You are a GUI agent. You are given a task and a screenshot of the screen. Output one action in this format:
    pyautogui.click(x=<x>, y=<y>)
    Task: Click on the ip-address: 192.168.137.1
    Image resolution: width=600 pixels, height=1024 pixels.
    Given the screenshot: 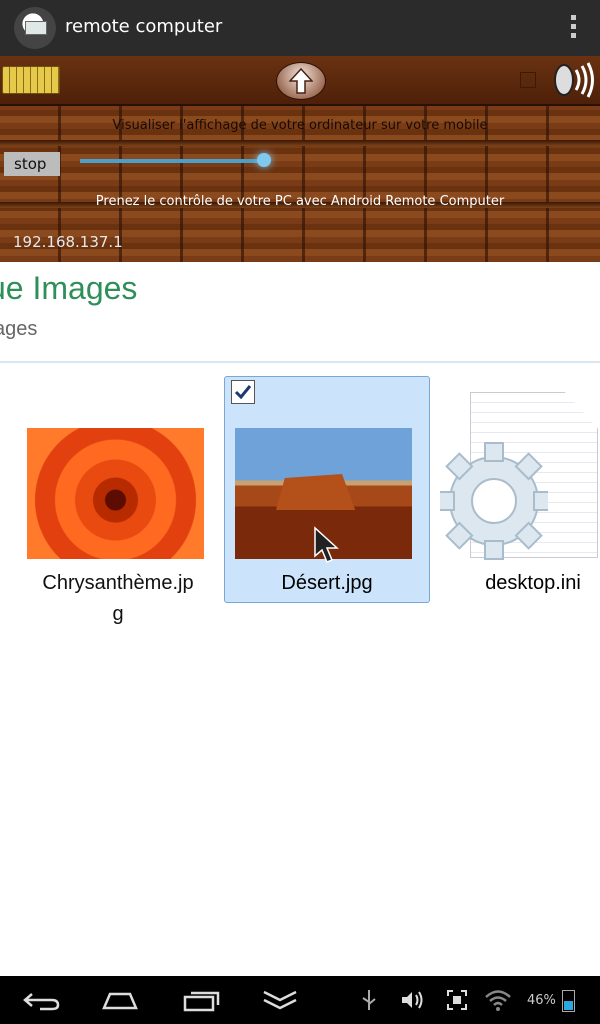 What is the action you would take?
    pyautogui.click(x=68, y=242)
    